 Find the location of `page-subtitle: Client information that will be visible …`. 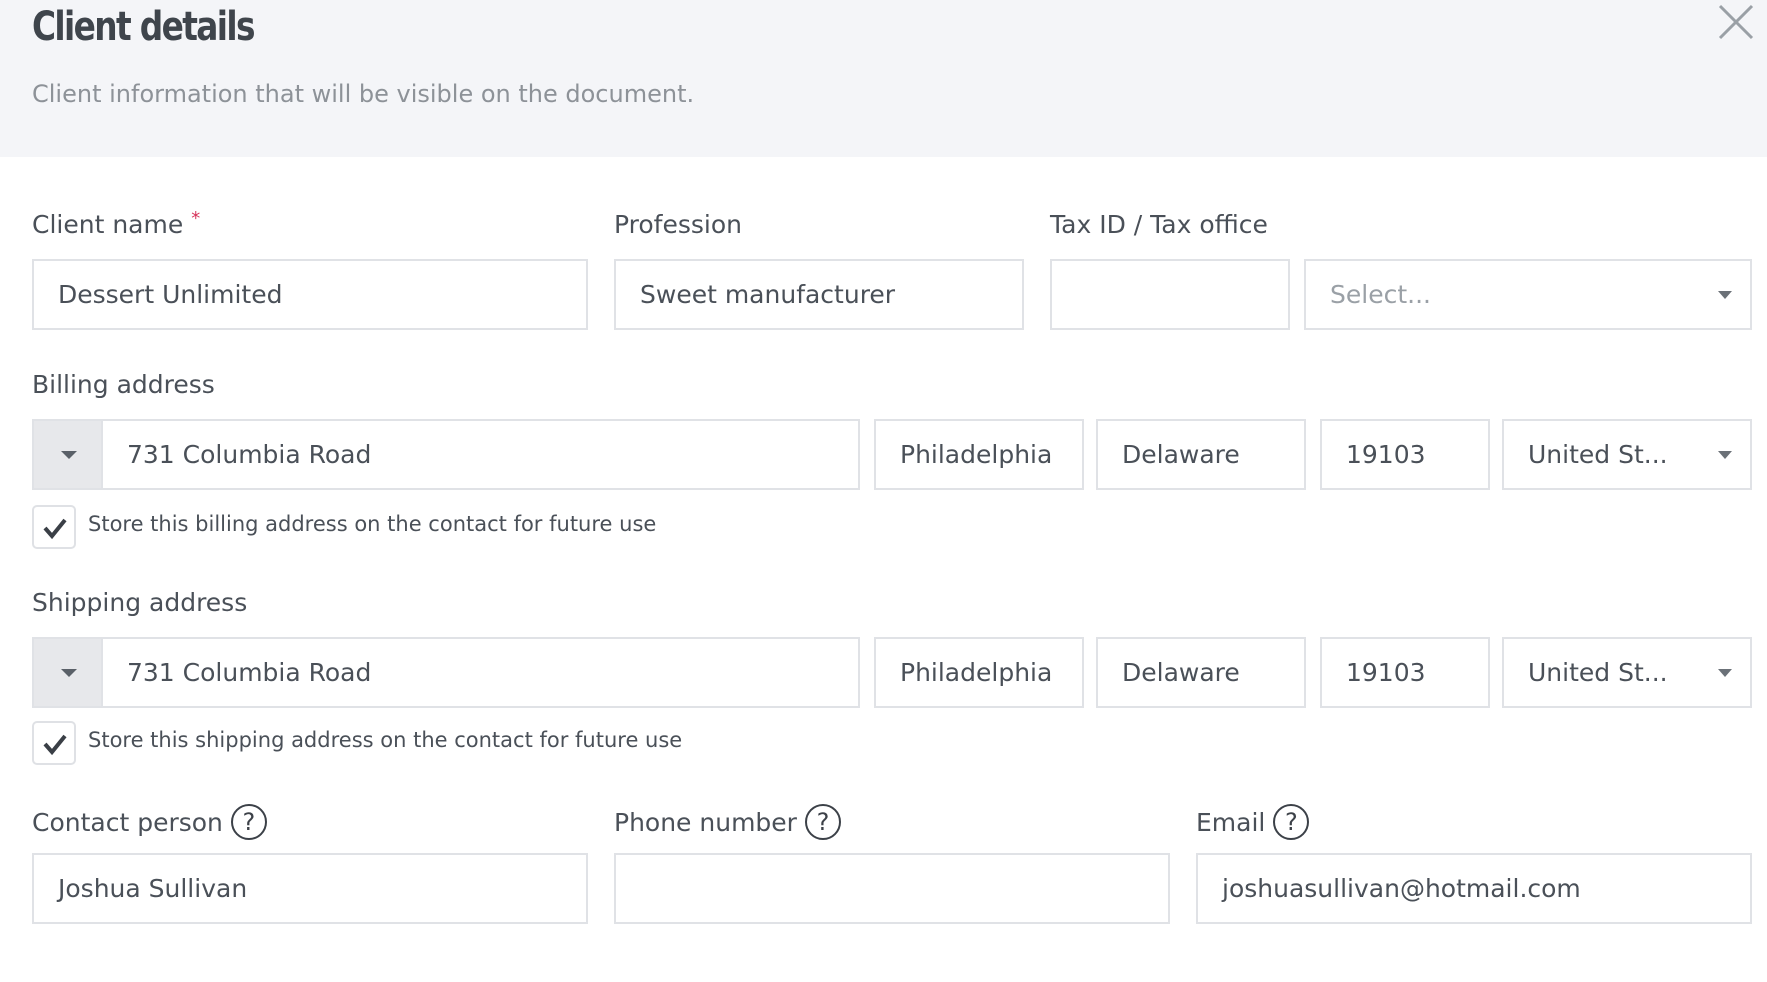

page-subtitle: Client information that will be visible … is located at coordinates (363, 94).